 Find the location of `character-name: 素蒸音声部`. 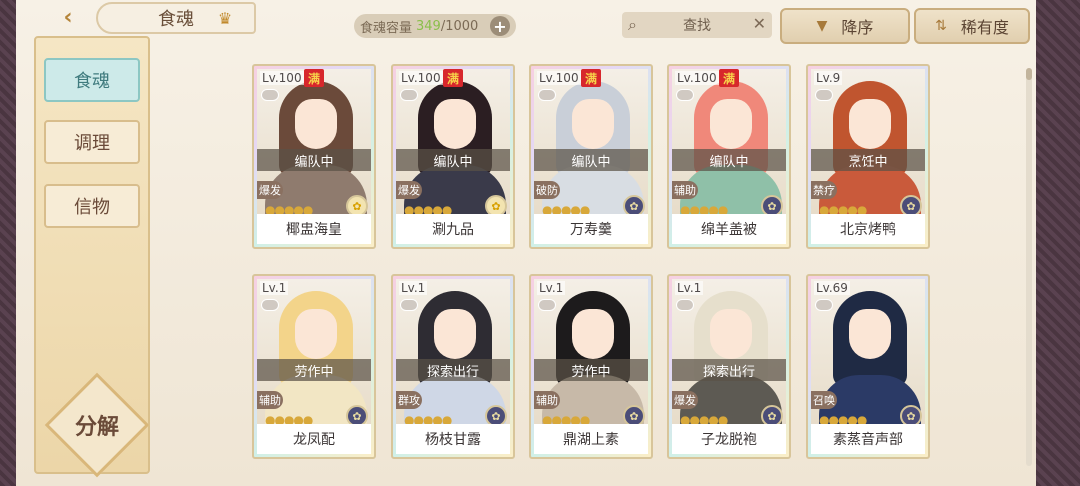

character-name: 素蒸音声部 is located at coordinates (868, 439).